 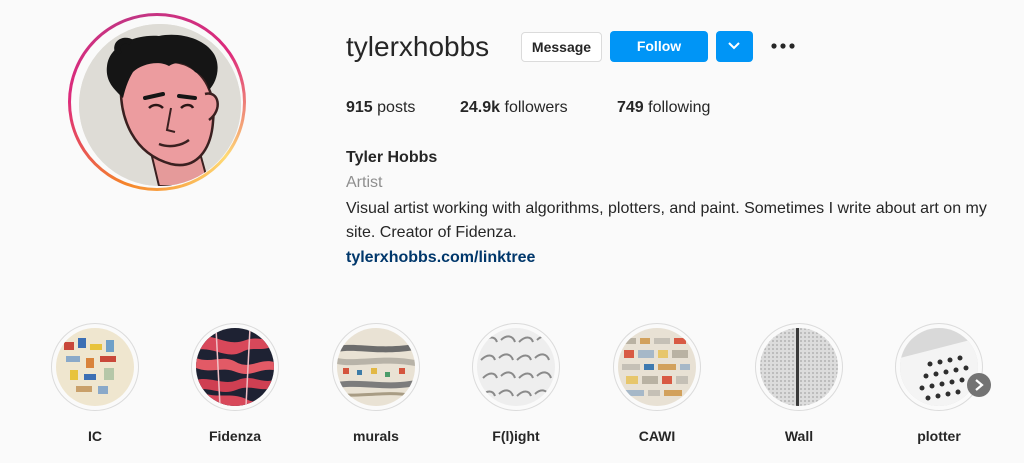 I want to click on highlight-label: IC, so click(x=95, y=436).